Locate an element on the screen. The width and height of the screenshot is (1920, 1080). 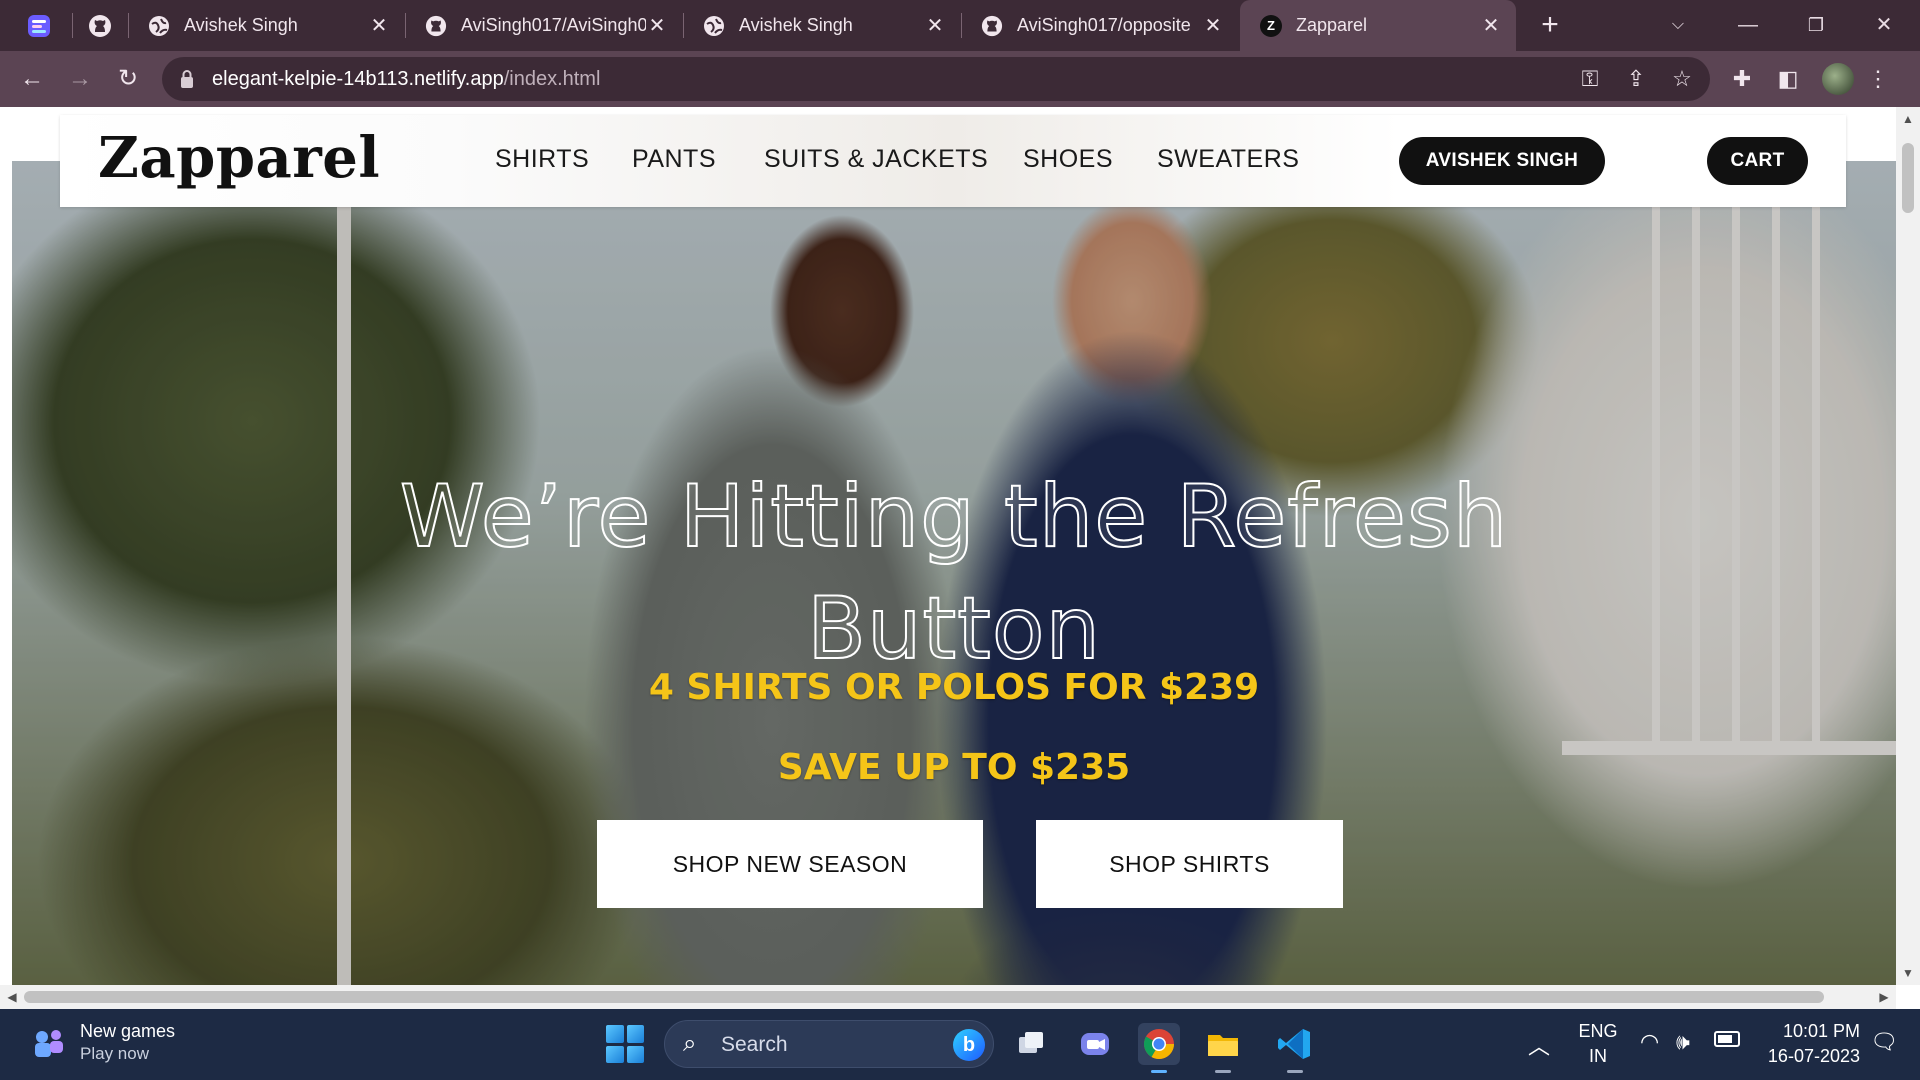
clock: 10:01 PM 16-07-2023 is located at coordinates (1810, 1044).